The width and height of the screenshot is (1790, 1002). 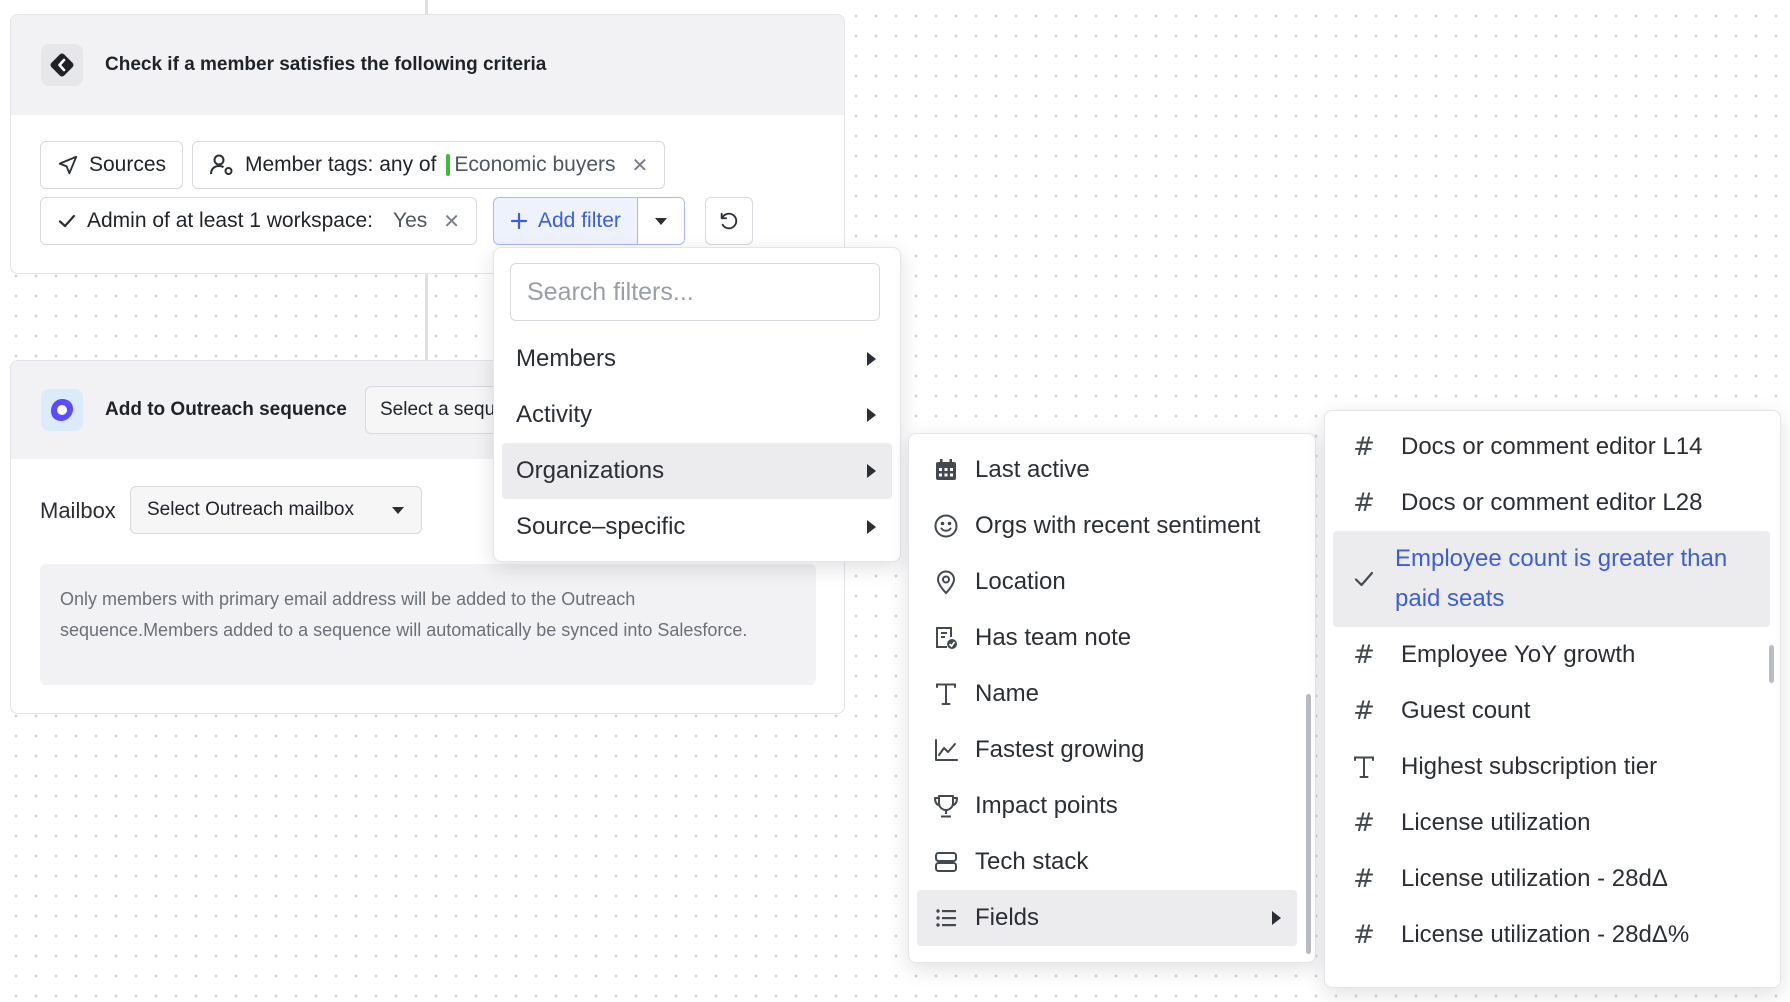 I want to click on member-tags-filter-chip: Member tags: any of Economic buyers ✕, so click(x=429, y=165).